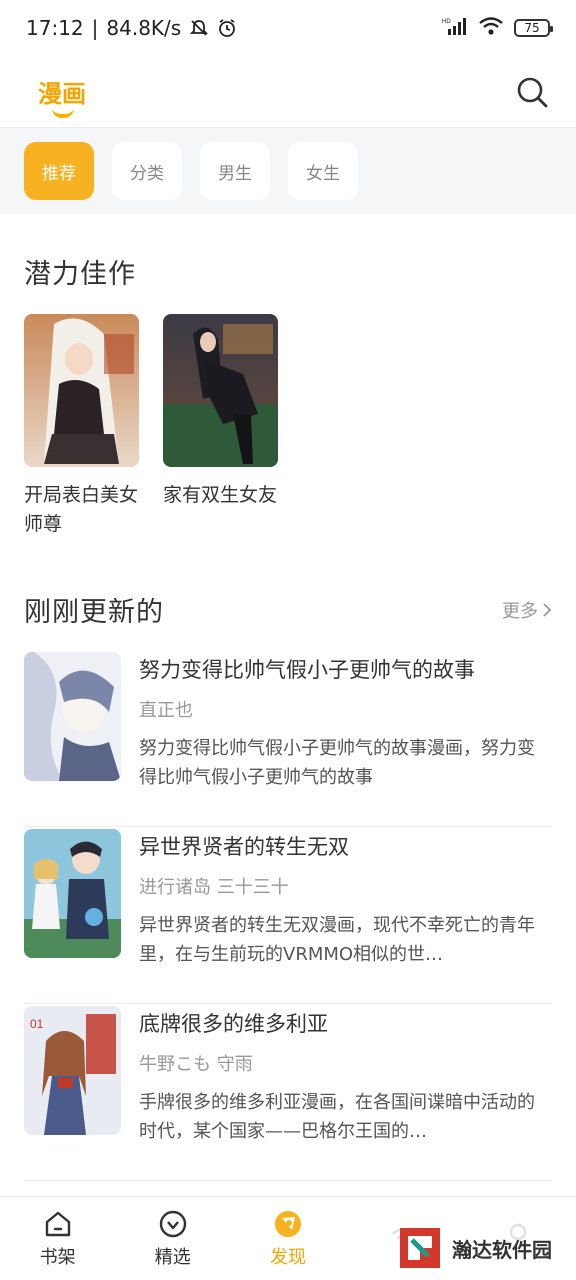  I want to click on tab-male: 男生, so click(235, 171).